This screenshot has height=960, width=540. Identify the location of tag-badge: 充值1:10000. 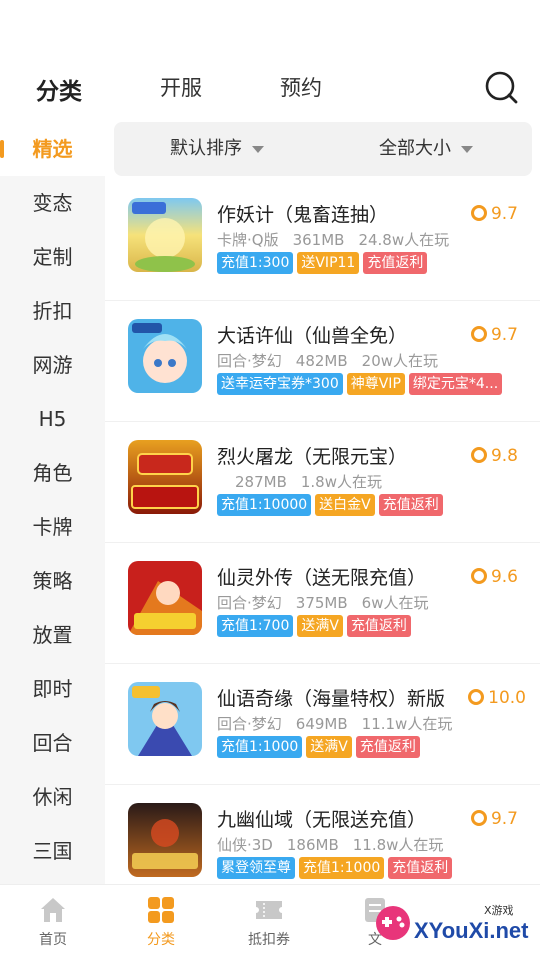
(264, 505).